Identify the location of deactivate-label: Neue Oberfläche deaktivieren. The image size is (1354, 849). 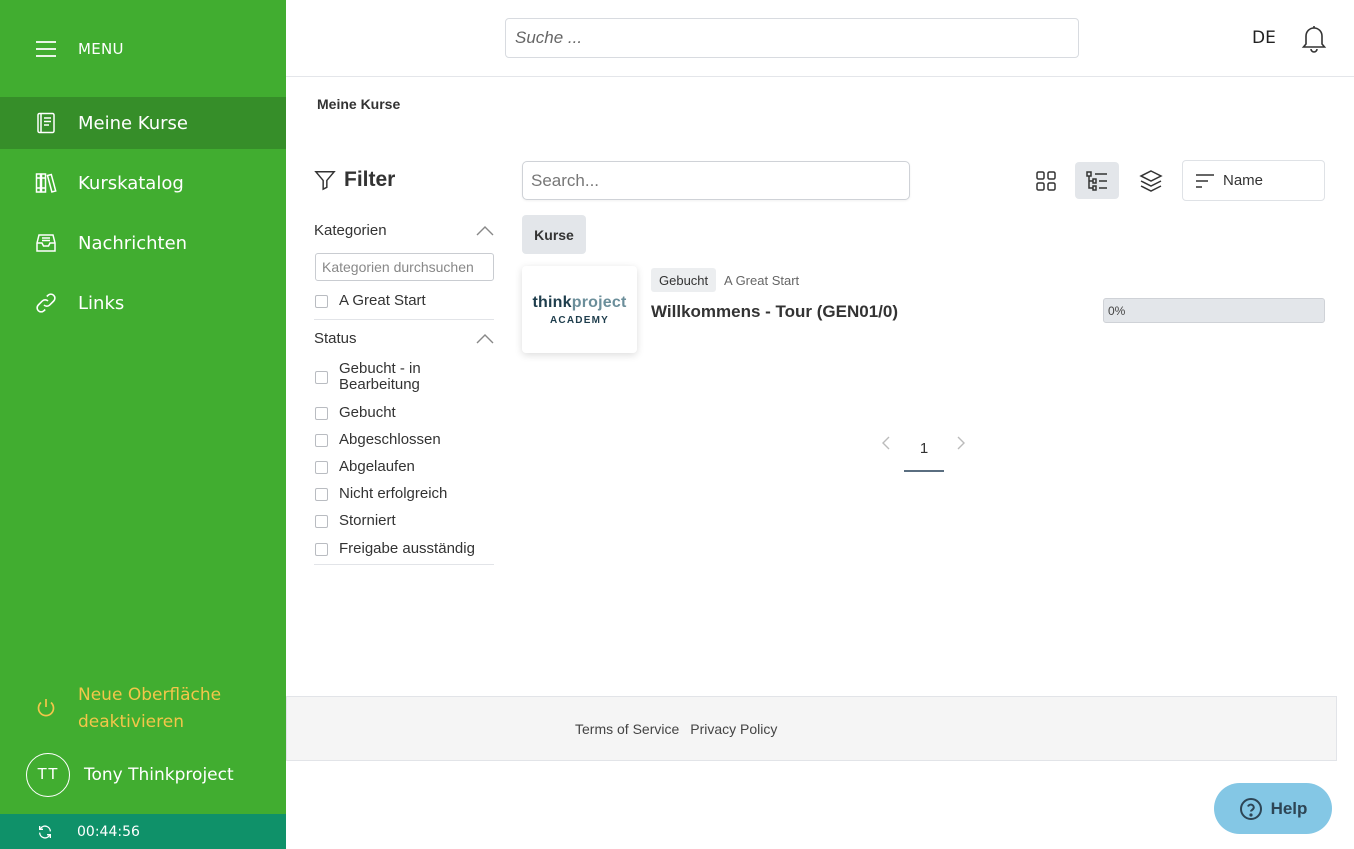
(150, 708).